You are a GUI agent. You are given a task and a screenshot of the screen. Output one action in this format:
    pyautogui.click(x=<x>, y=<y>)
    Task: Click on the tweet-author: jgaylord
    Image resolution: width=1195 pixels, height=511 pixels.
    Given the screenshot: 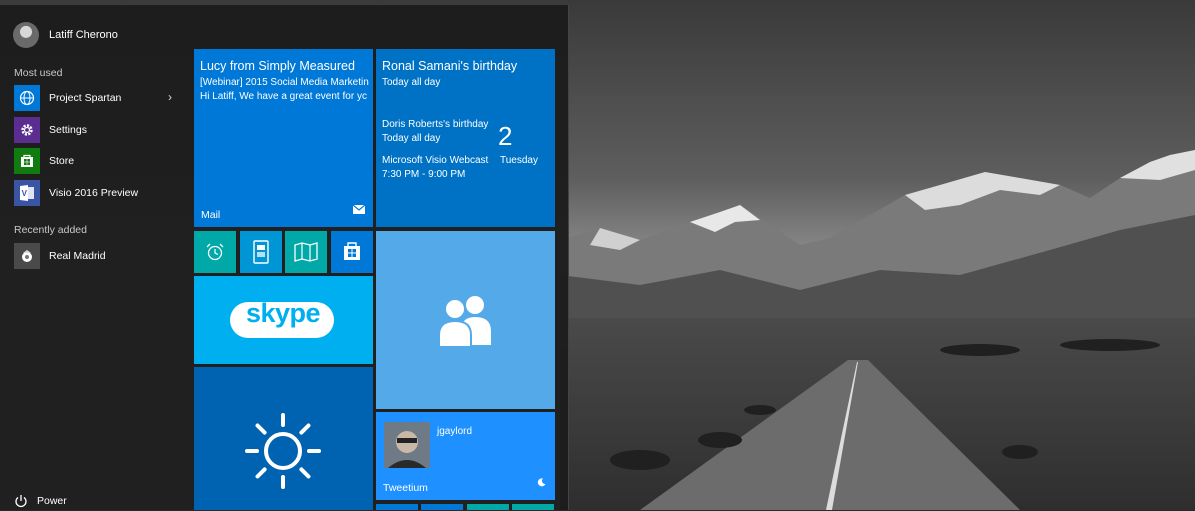 What is the action you would take?
    pyautogui.click(x=455, y=431)
    